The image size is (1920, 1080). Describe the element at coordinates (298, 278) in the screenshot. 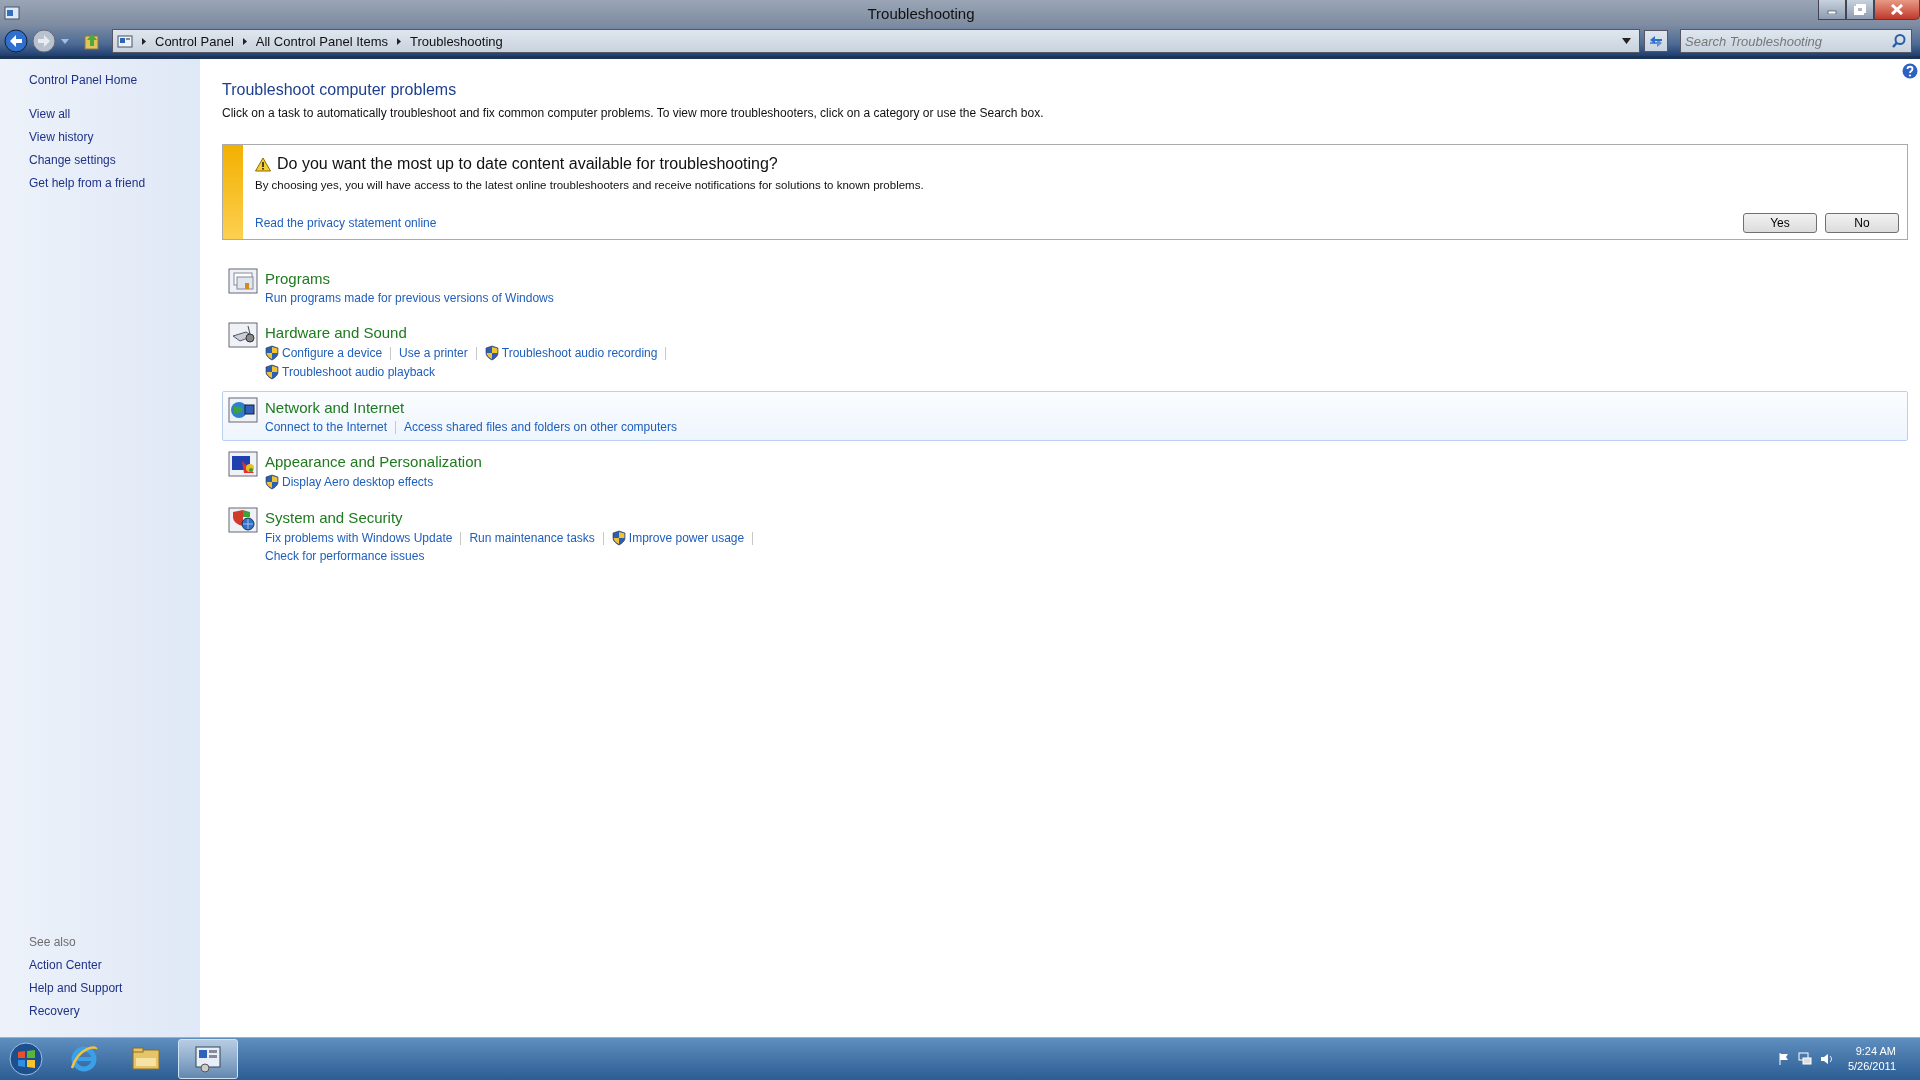

I see `category-title: Programs` at that location.